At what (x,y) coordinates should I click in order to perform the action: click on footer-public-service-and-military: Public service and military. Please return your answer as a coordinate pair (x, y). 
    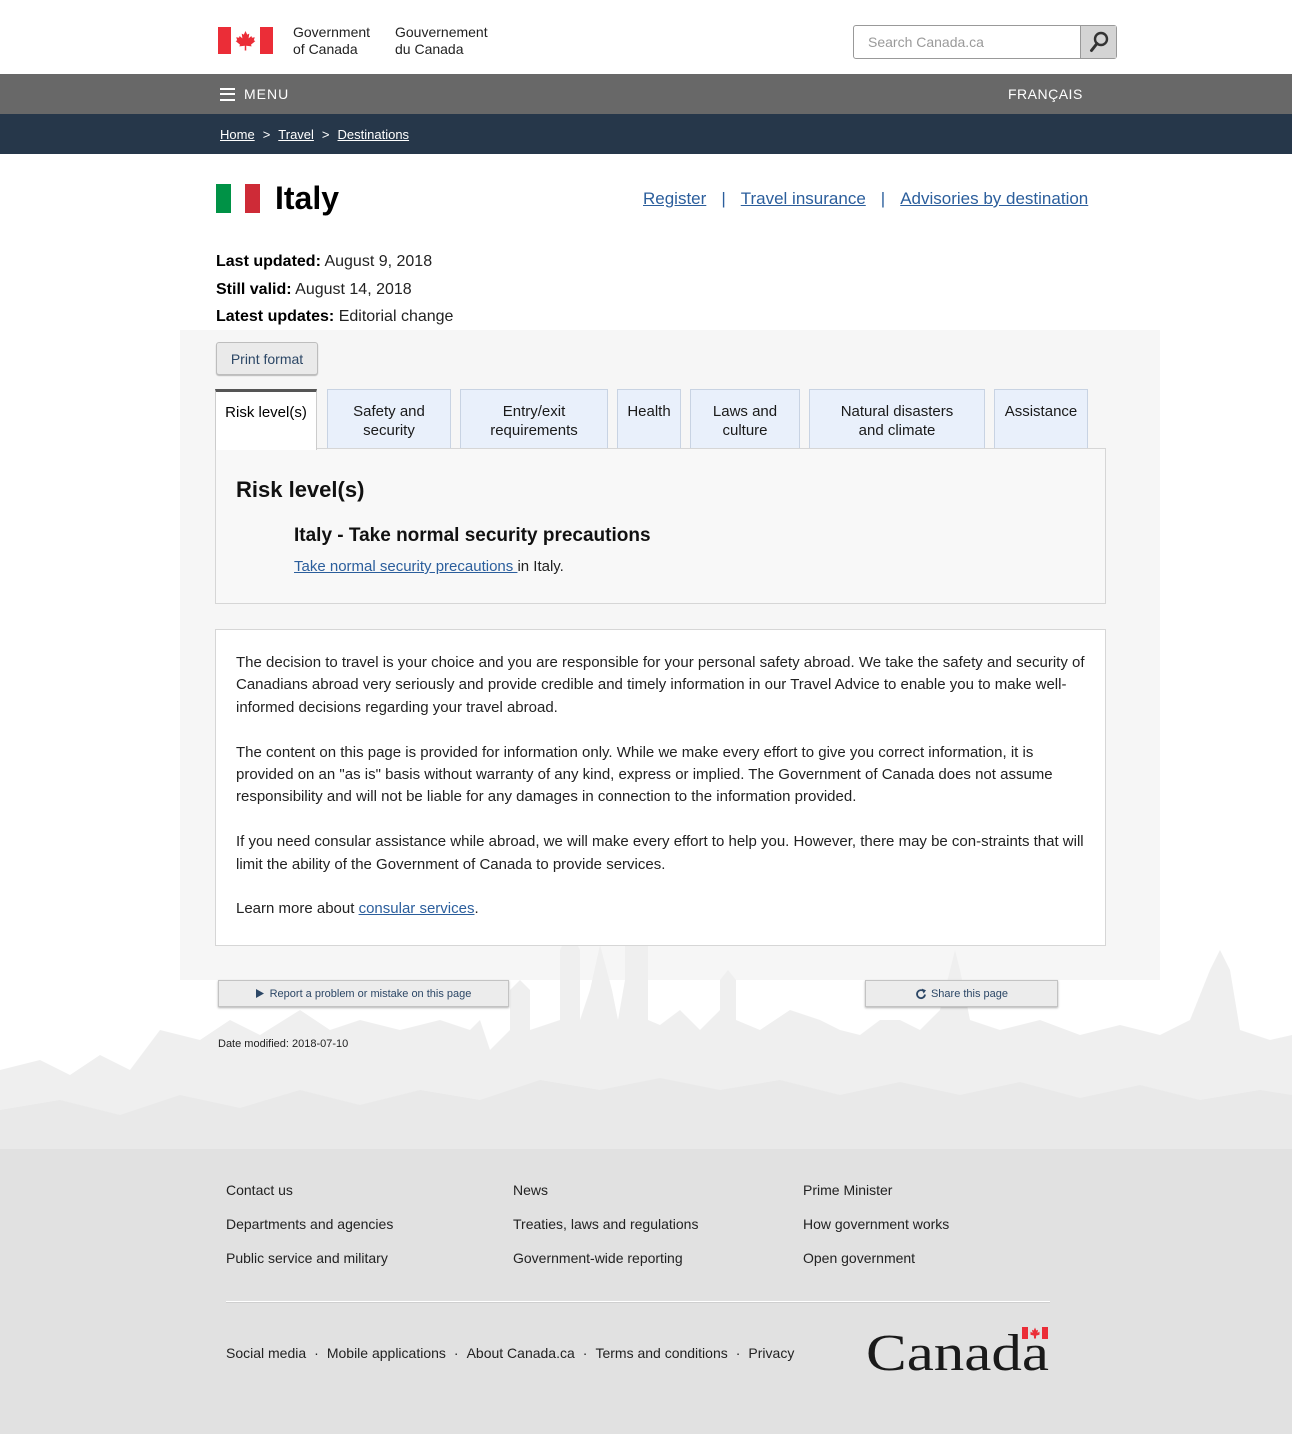
    Looking at the image, I should click on (307, 1258).